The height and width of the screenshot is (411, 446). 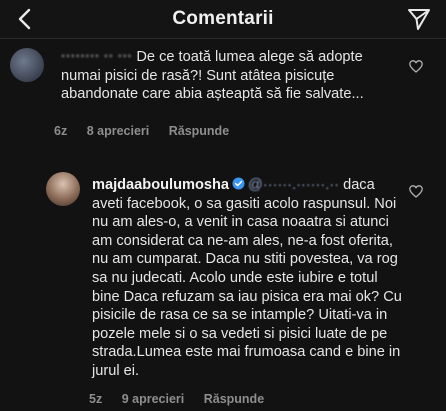 I want to click on verified-badge-icon, so click(x=238, y=183).